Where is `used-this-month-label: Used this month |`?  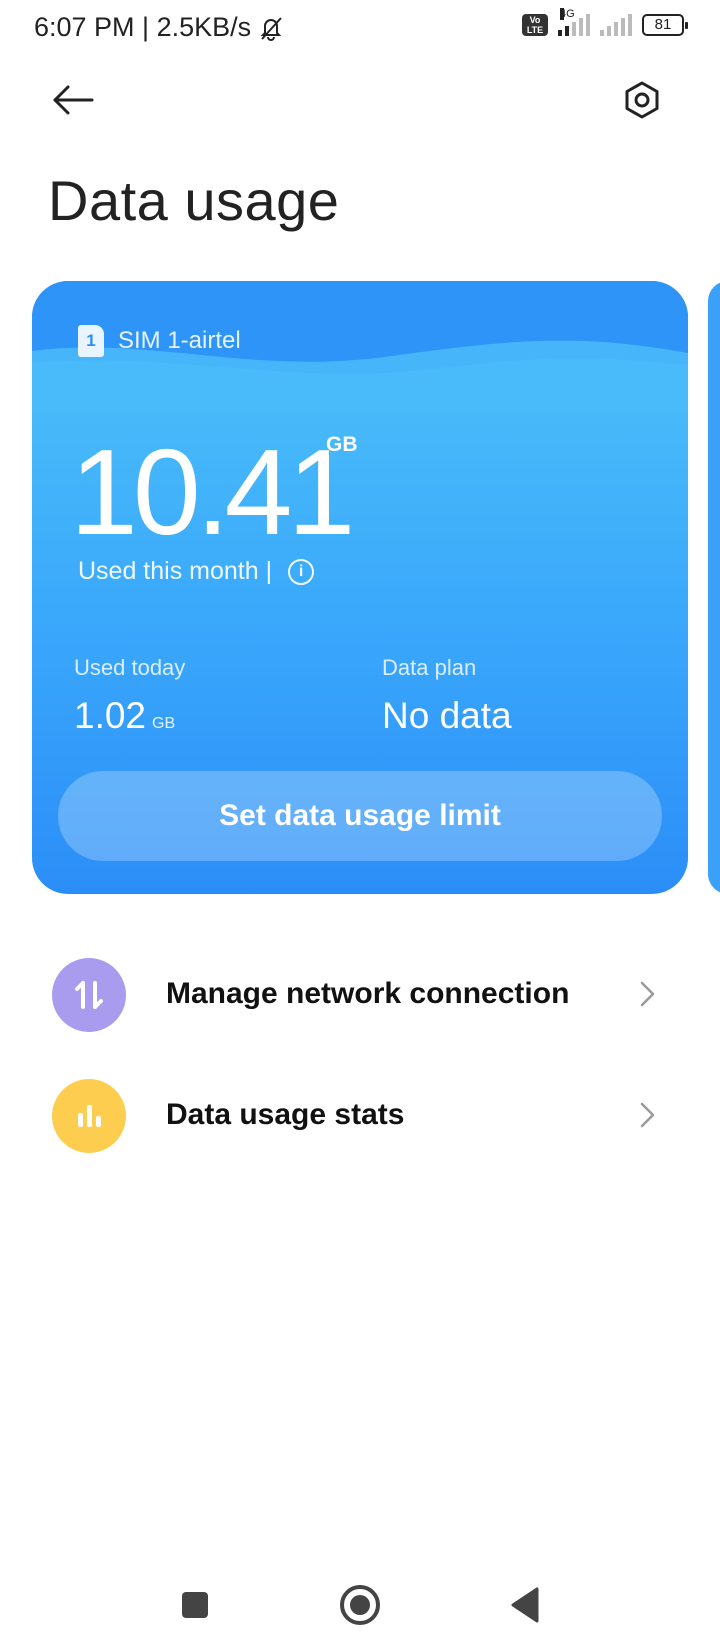
used-this-month-label: Used this month | is located at coordinates (175, 571).